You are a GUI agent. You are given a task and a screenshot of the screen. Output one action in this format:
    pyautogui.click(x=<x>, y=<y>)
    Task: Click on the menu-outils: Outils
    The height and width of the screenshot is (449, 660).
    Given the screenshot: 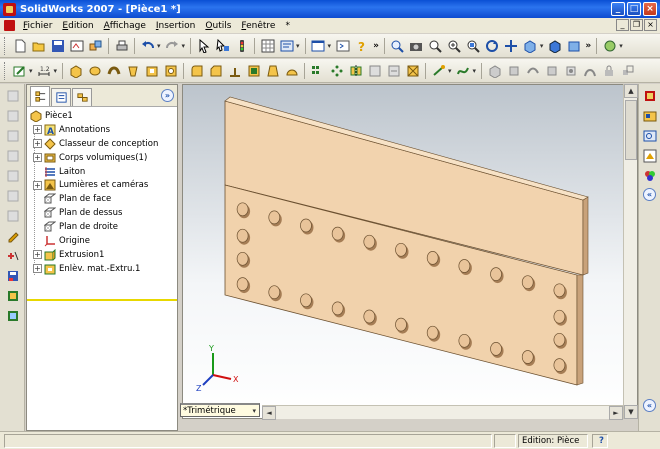 What is the action you would take?
    pyautogui.click(x=218, y=26)
    